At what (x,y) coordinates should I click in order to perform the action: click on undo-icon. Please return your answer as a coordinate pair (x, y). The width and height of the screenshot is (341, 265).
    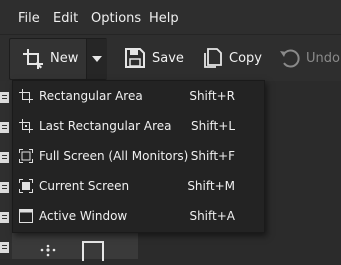
    Looking at the image, I should click on (289, 58).